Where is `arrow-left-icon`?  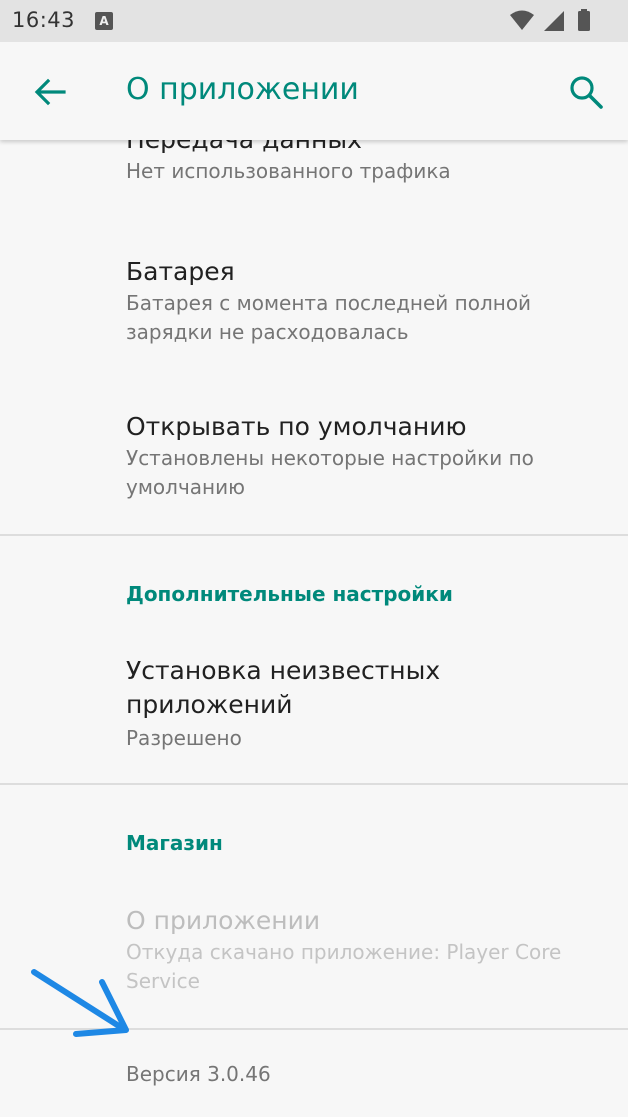 arrow-left-icon is located at coordinates (50, 92).